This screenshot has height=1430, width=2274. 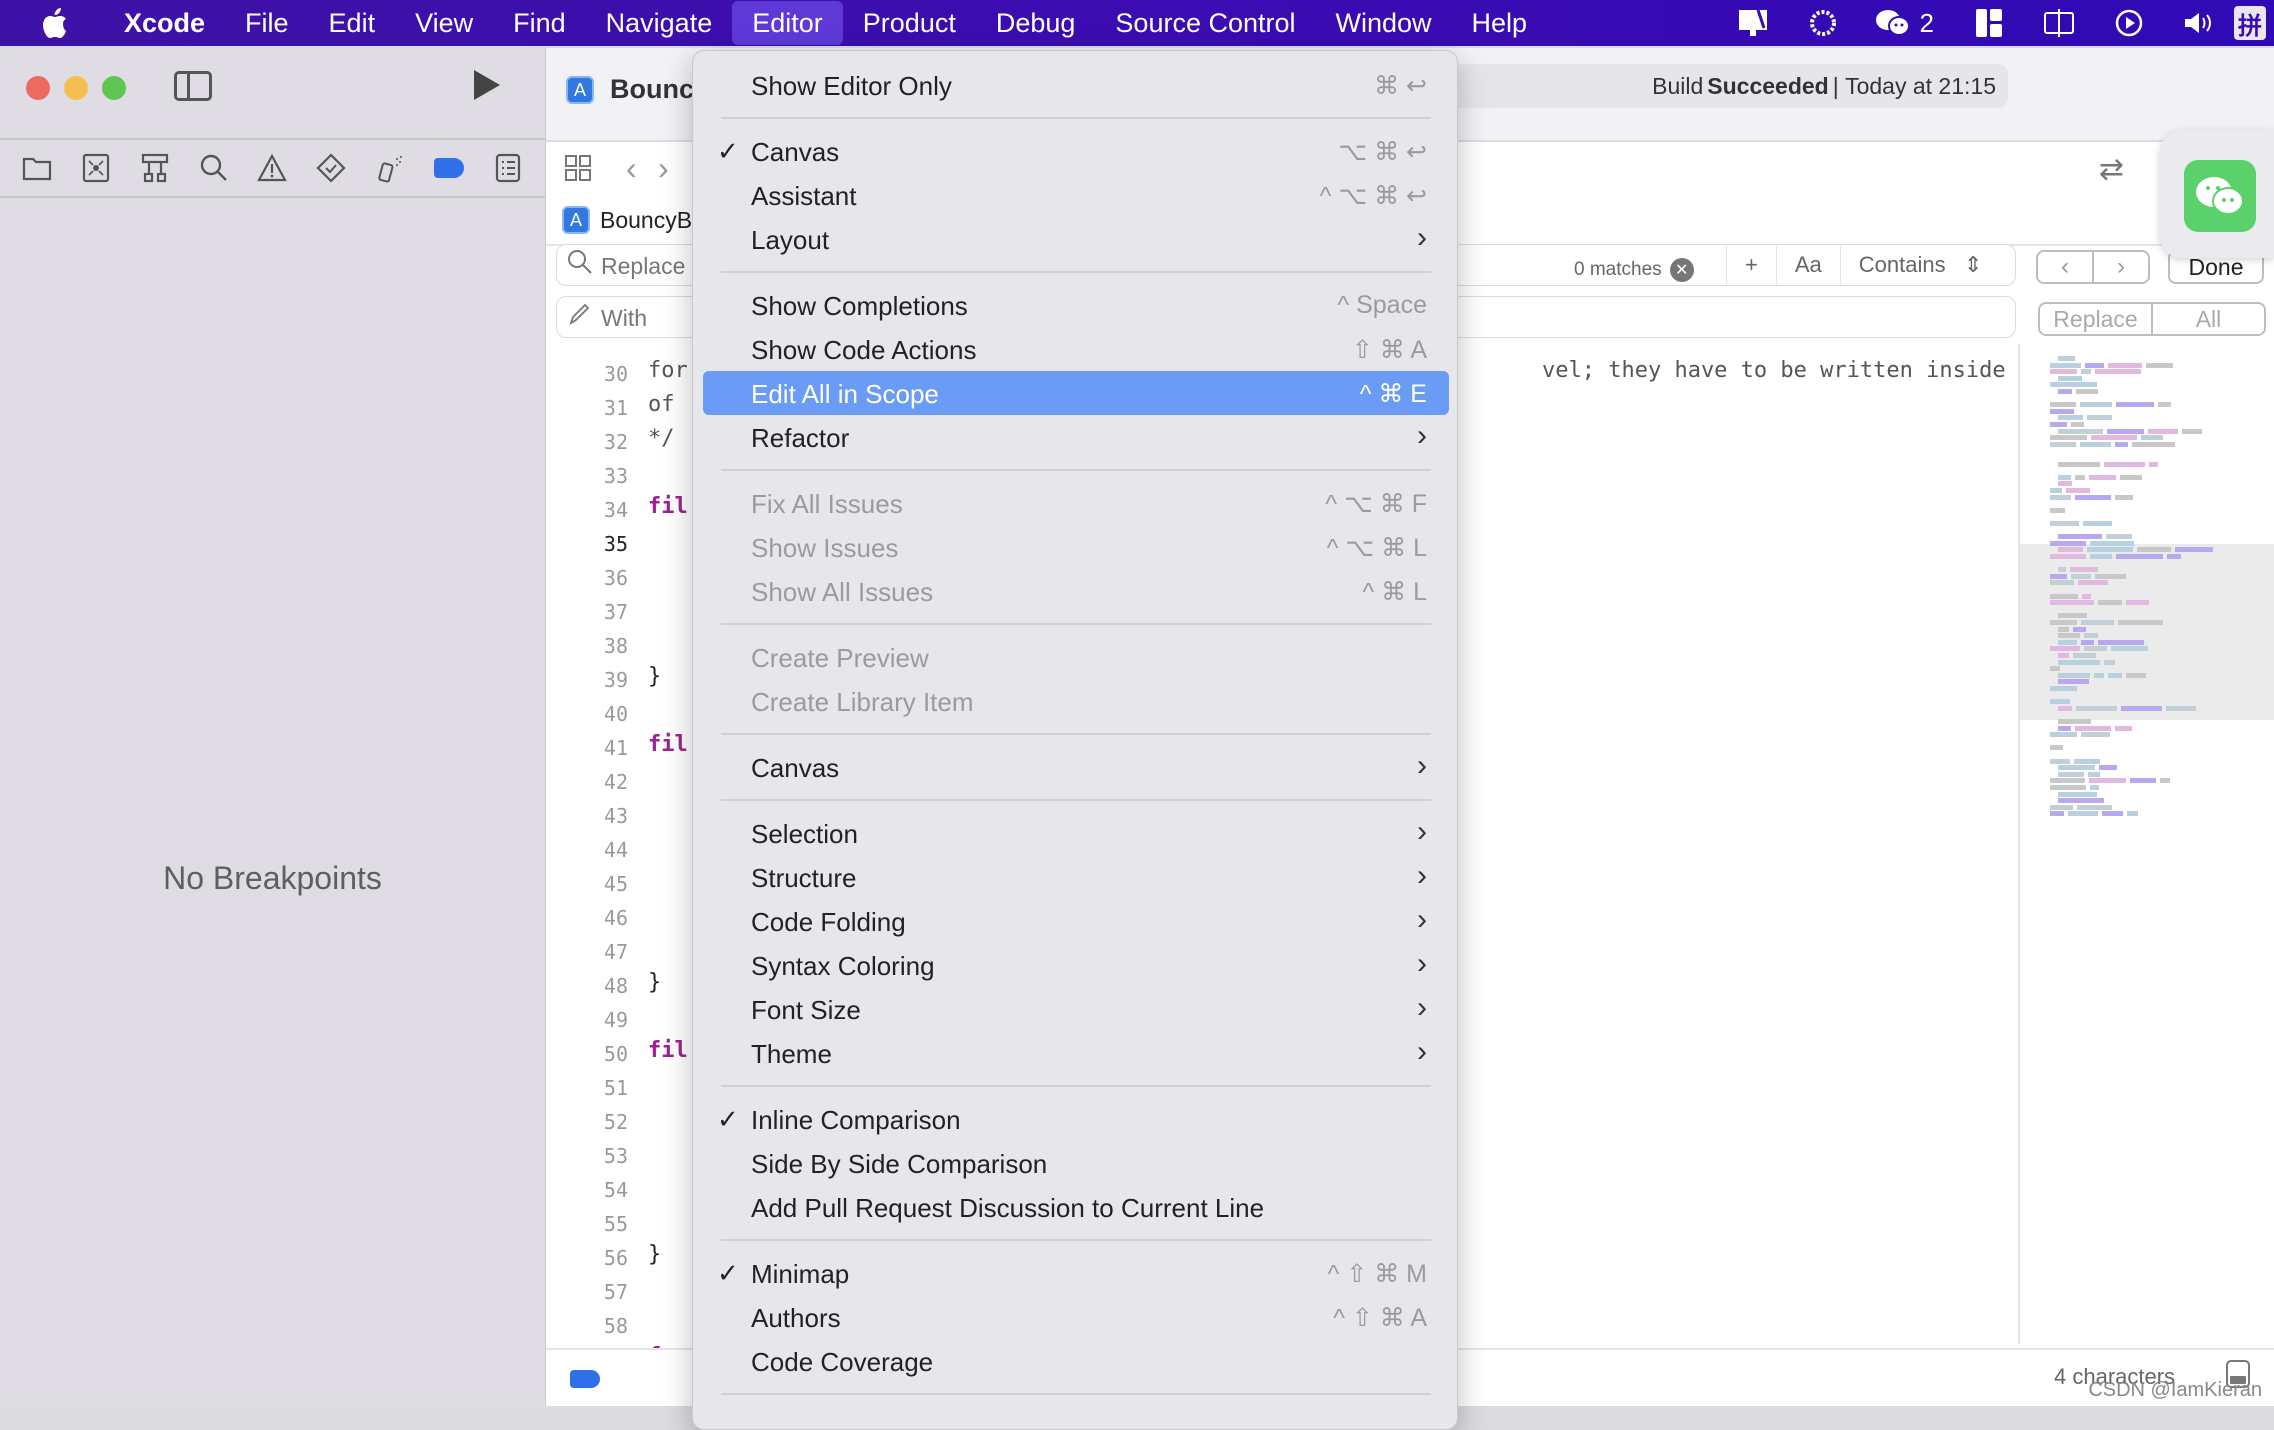 I want to click on menu-view: View, so click(x=444, y=23).